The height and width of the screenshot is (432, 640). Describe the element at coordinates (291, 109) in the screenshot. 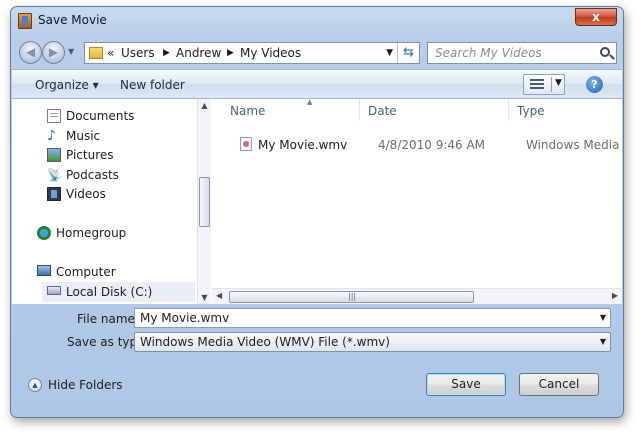

I see `column-header-name: Name ▲` at that location.